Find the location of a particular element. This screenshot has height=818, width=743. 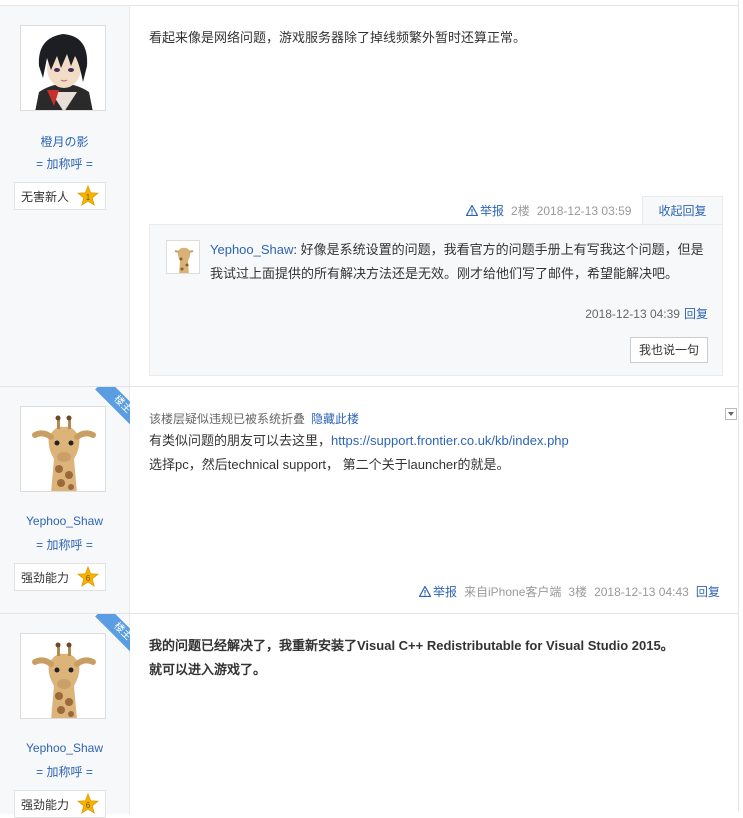

level-badge: 无害新人 1 is located at coordinates (60, 196).